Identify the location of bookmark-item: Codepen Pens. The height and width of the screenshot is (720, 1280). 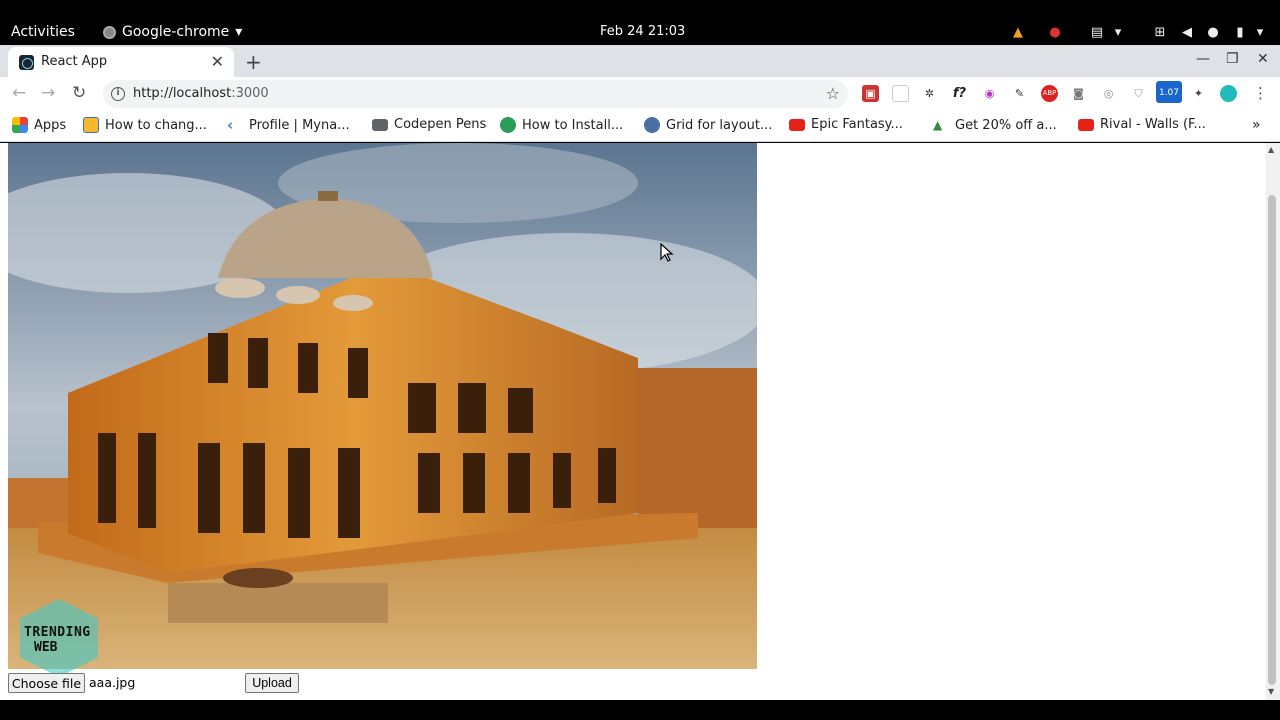
(429, 124).